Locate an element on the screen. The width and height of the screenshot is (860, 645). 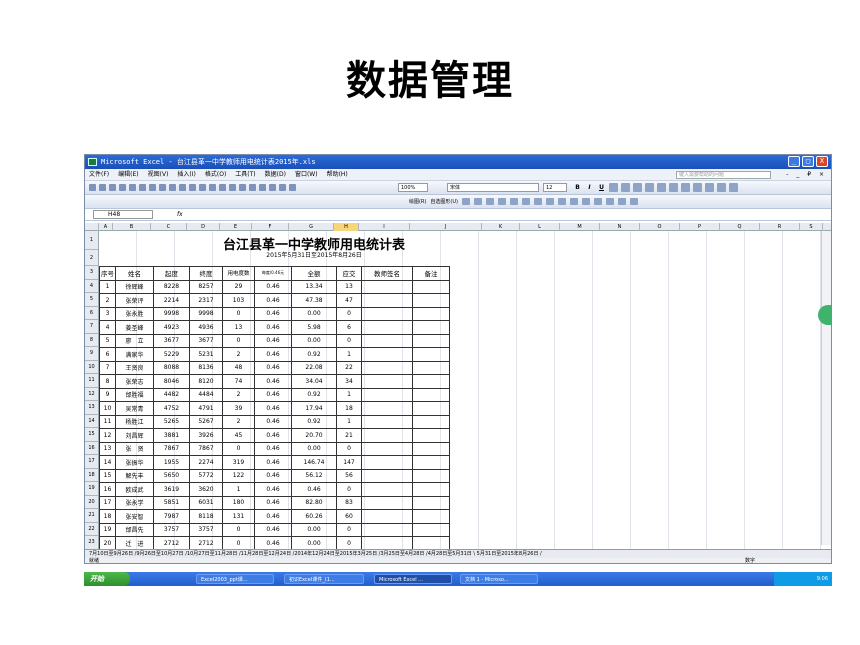
table-cell: 1955 is located at coordinates (171, 462).